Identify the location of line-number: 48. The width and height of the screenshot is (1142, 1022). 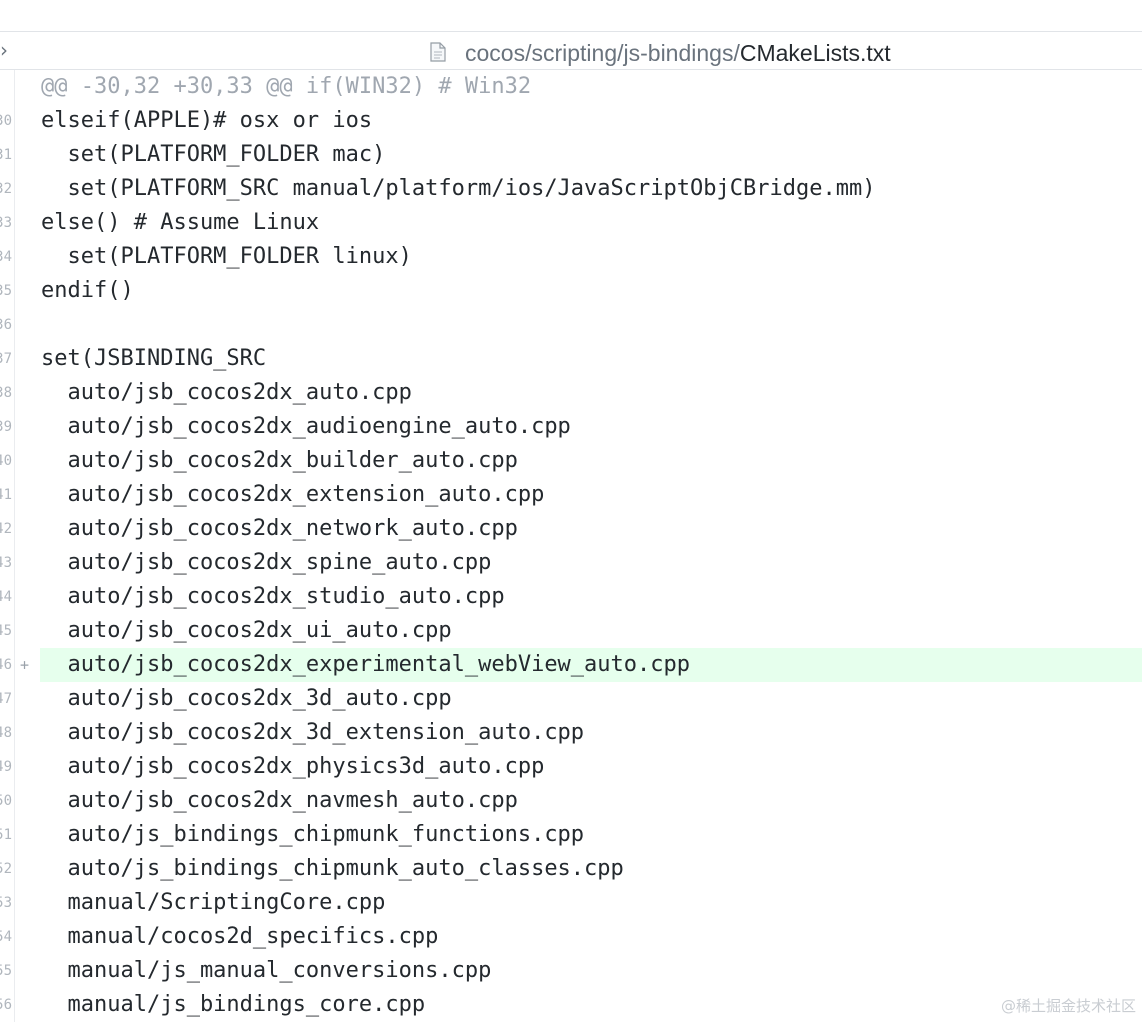
(6, 733).